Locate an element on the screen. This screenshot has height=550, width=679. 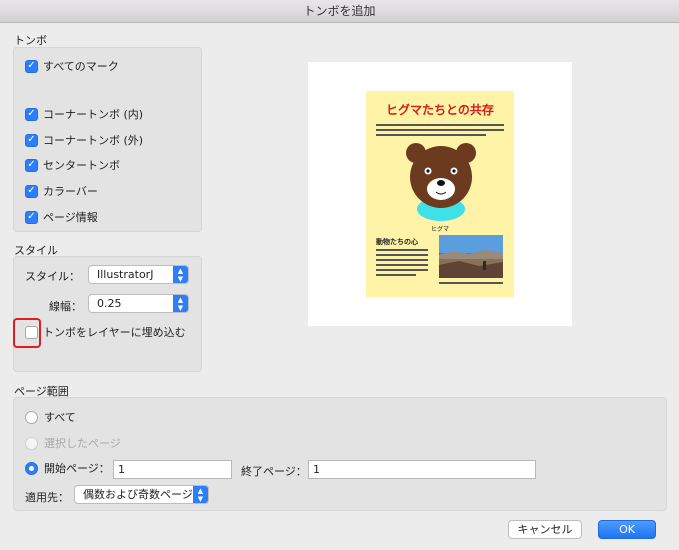
bear-caption: ヒグマ is located at coordinates (439, 229).